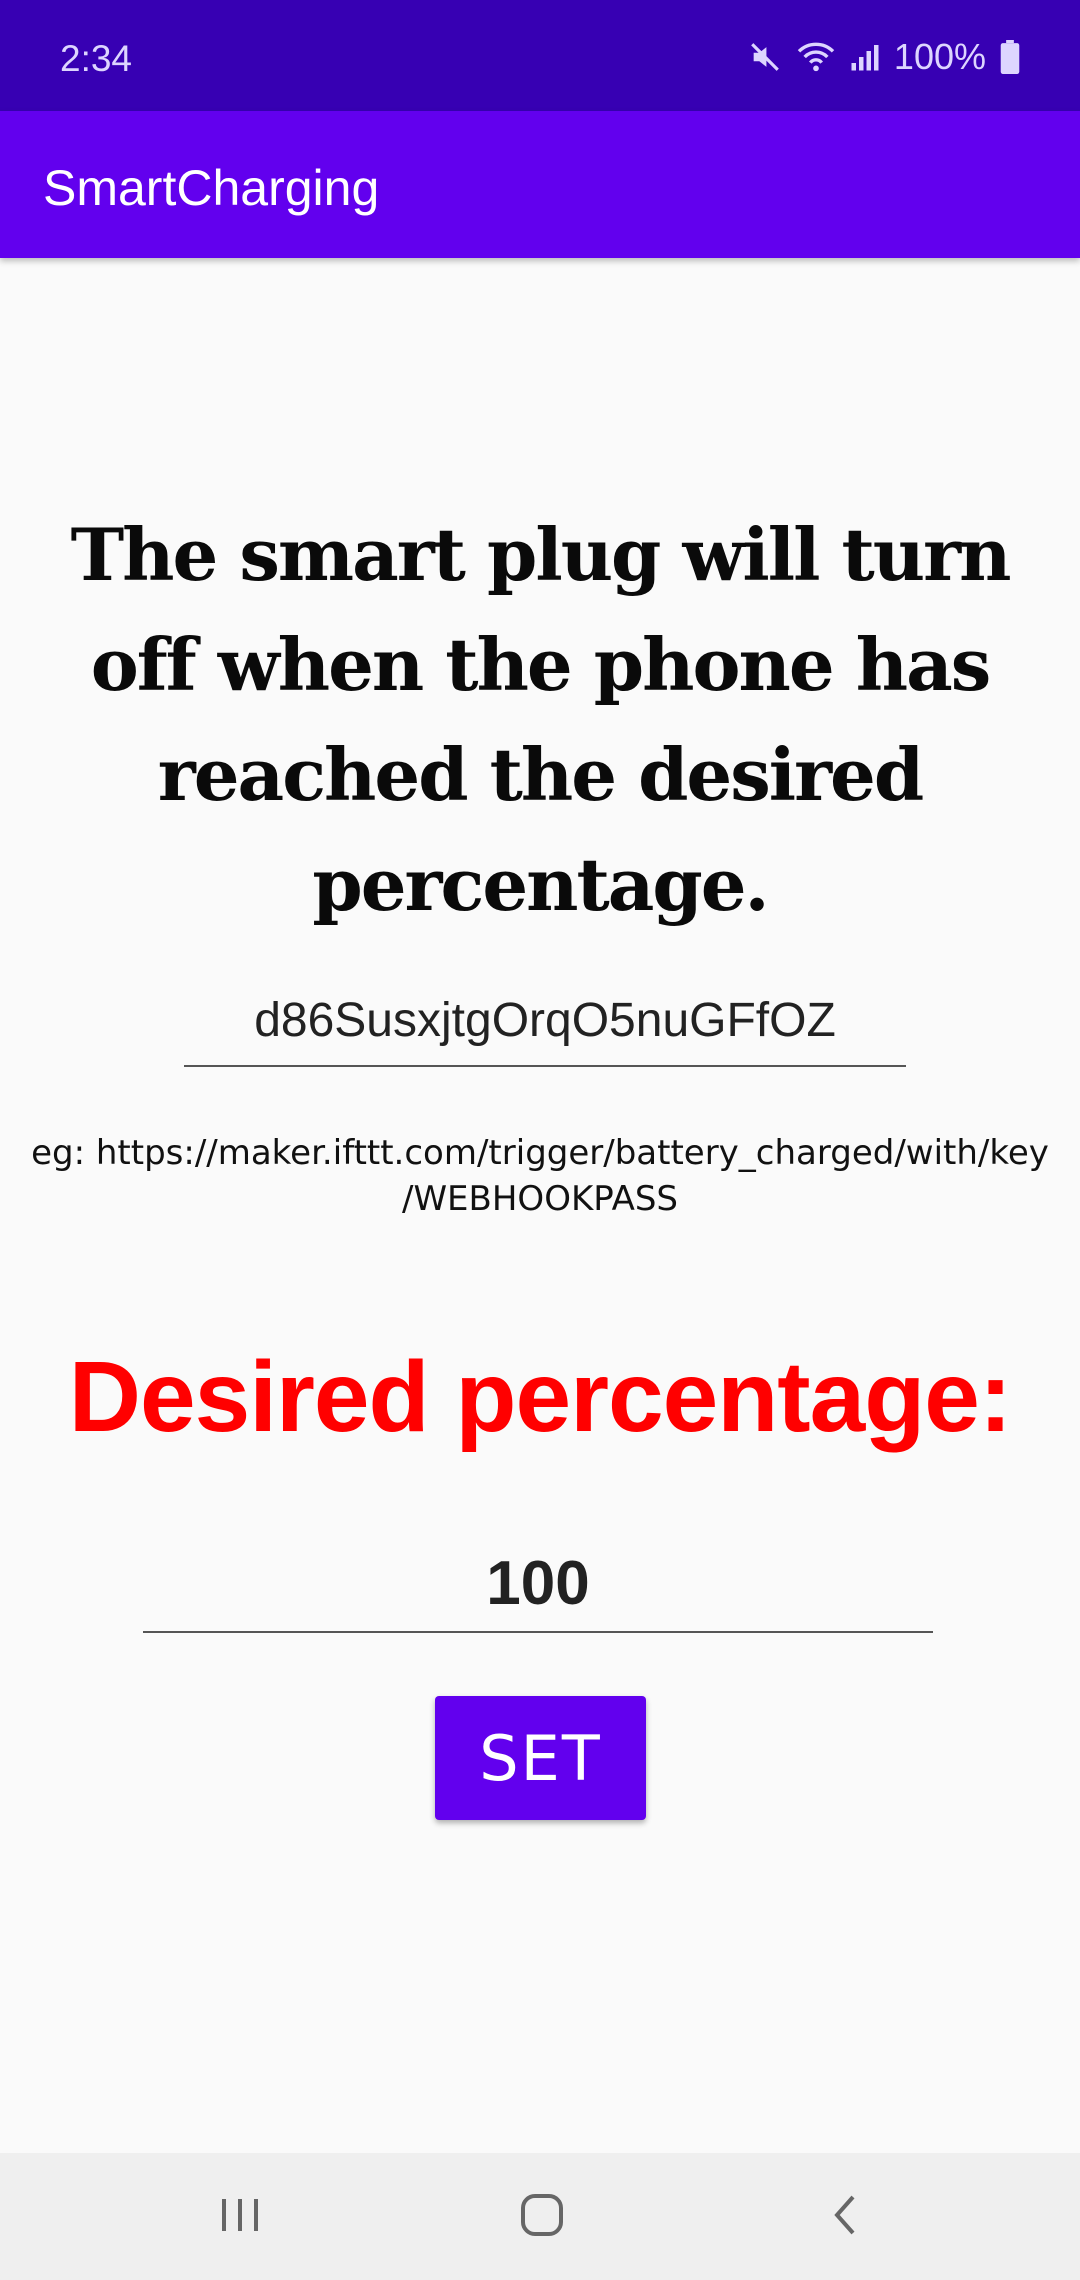 Image resolution: width=1080 pixels, height=2280 pixels. I want to click on recents-button, so click(240, 2216).